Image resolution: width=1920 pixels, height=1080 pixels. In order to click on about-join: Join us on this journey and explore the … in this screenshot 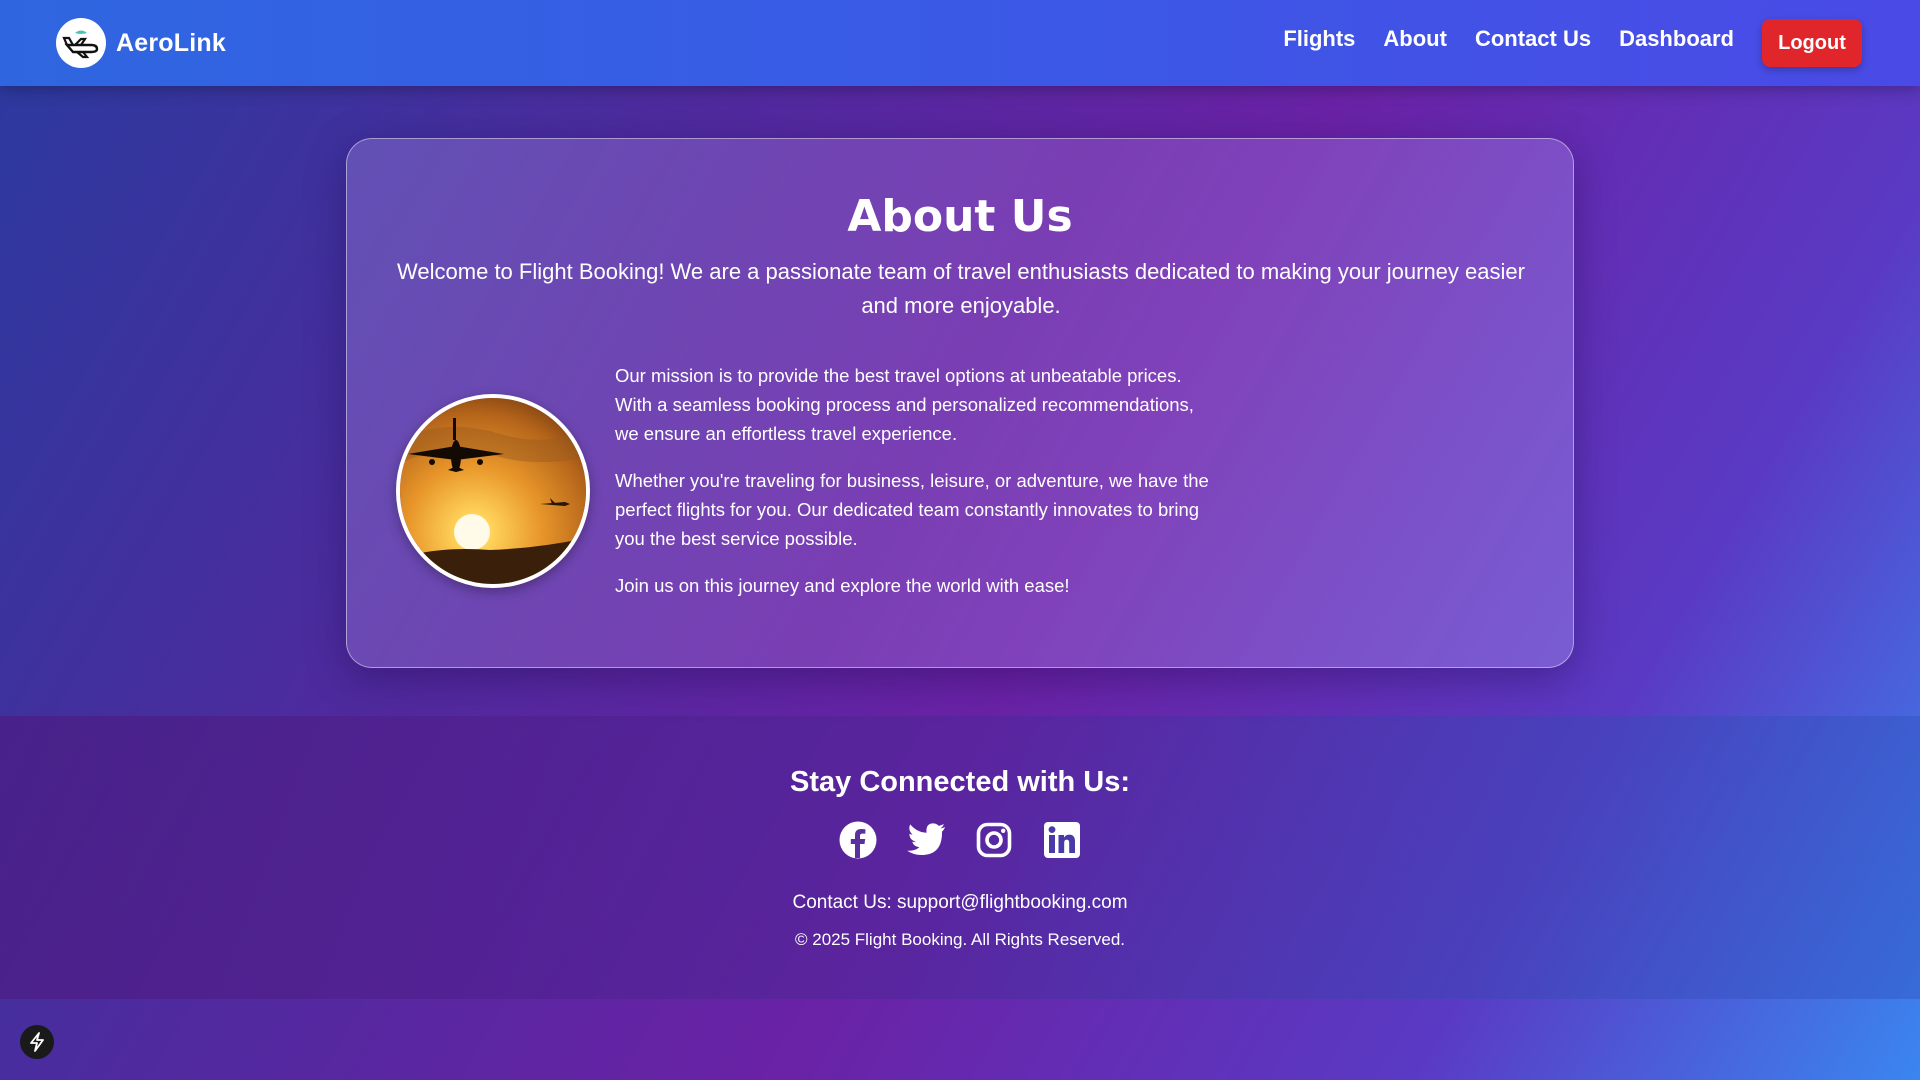, I will do `click(842, 585)`.